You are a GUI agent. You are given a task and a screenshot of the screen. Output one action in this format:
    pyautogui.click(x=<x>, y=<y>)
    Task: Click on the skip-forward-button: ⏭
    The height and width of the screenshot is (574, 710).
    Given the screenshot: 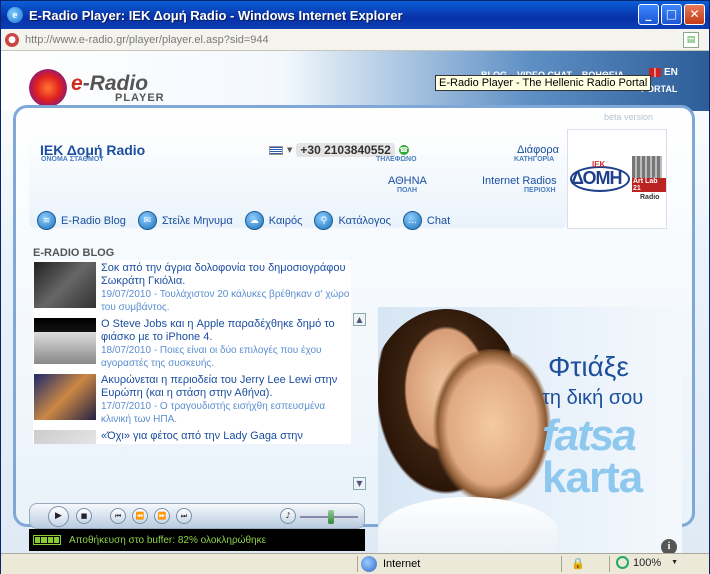 What is the action you would take?
    pyautogui.click(x=184, y=516)
    